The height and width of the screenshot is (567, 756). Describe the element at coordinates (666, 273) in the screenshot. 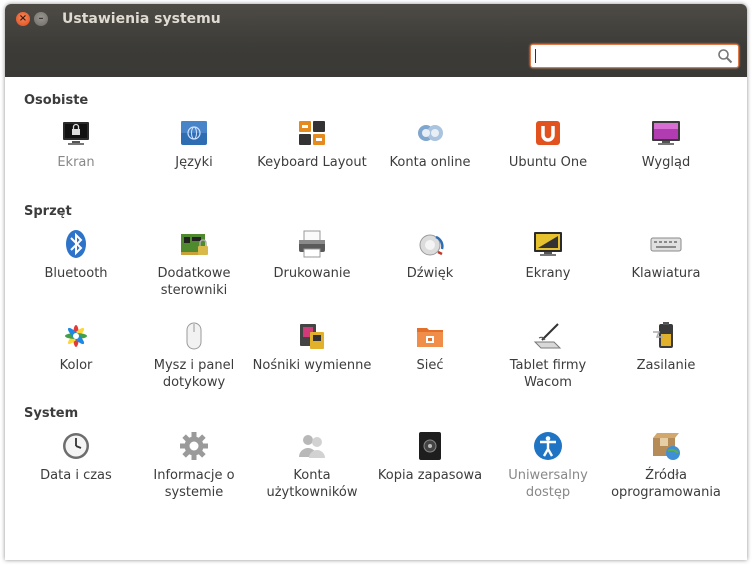

I see `settings-item-label: Klawiatura` at that location.